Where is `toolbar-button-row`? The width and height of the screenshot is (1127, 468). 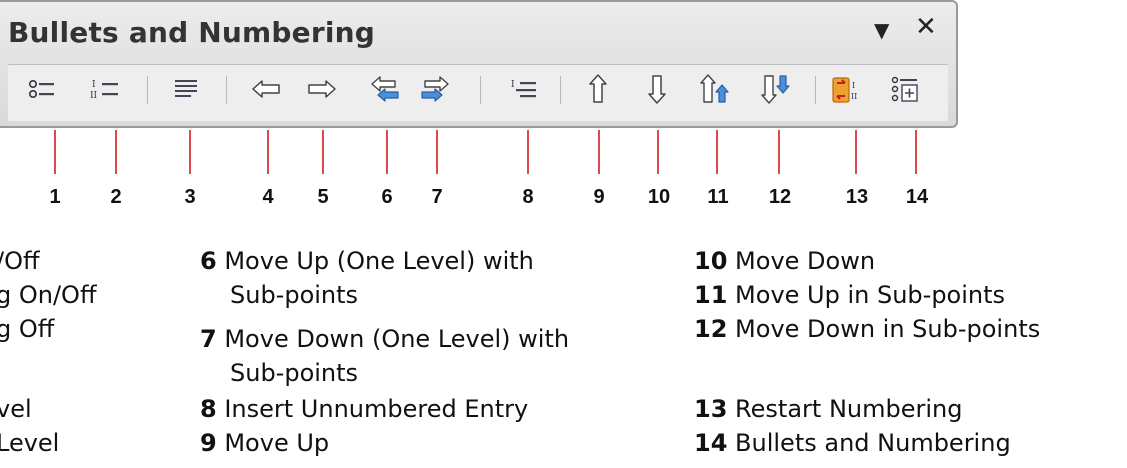 toolbar-button-row is located at coordinates (478, 92).